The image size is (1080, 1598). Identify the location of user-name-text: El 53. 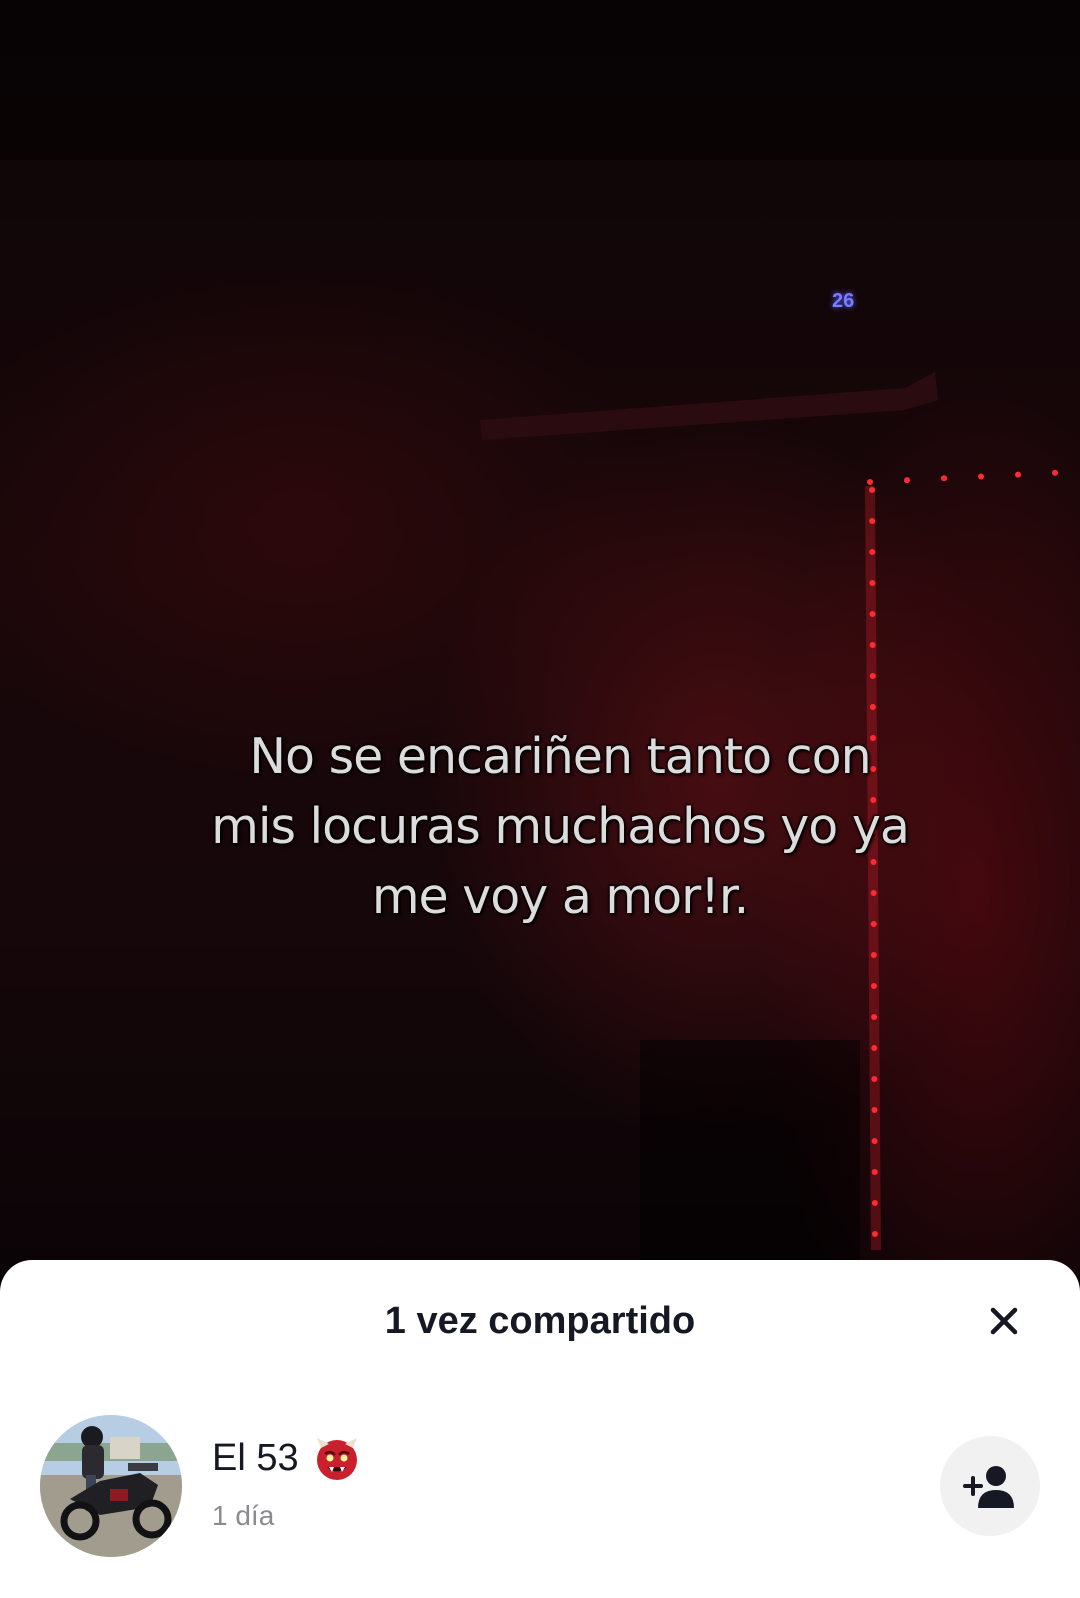
(255, 1457).